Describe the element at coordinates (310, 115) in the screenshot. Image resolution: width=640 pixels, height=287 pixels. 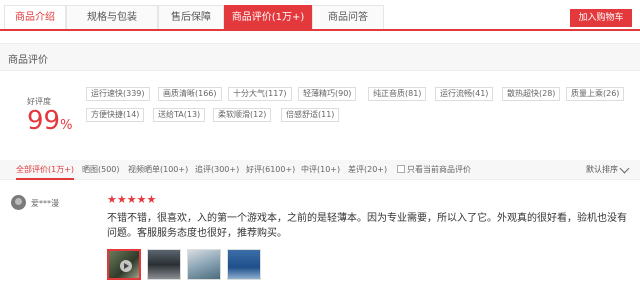
I see `tag-item: 倍感舒适(11)` at that location.